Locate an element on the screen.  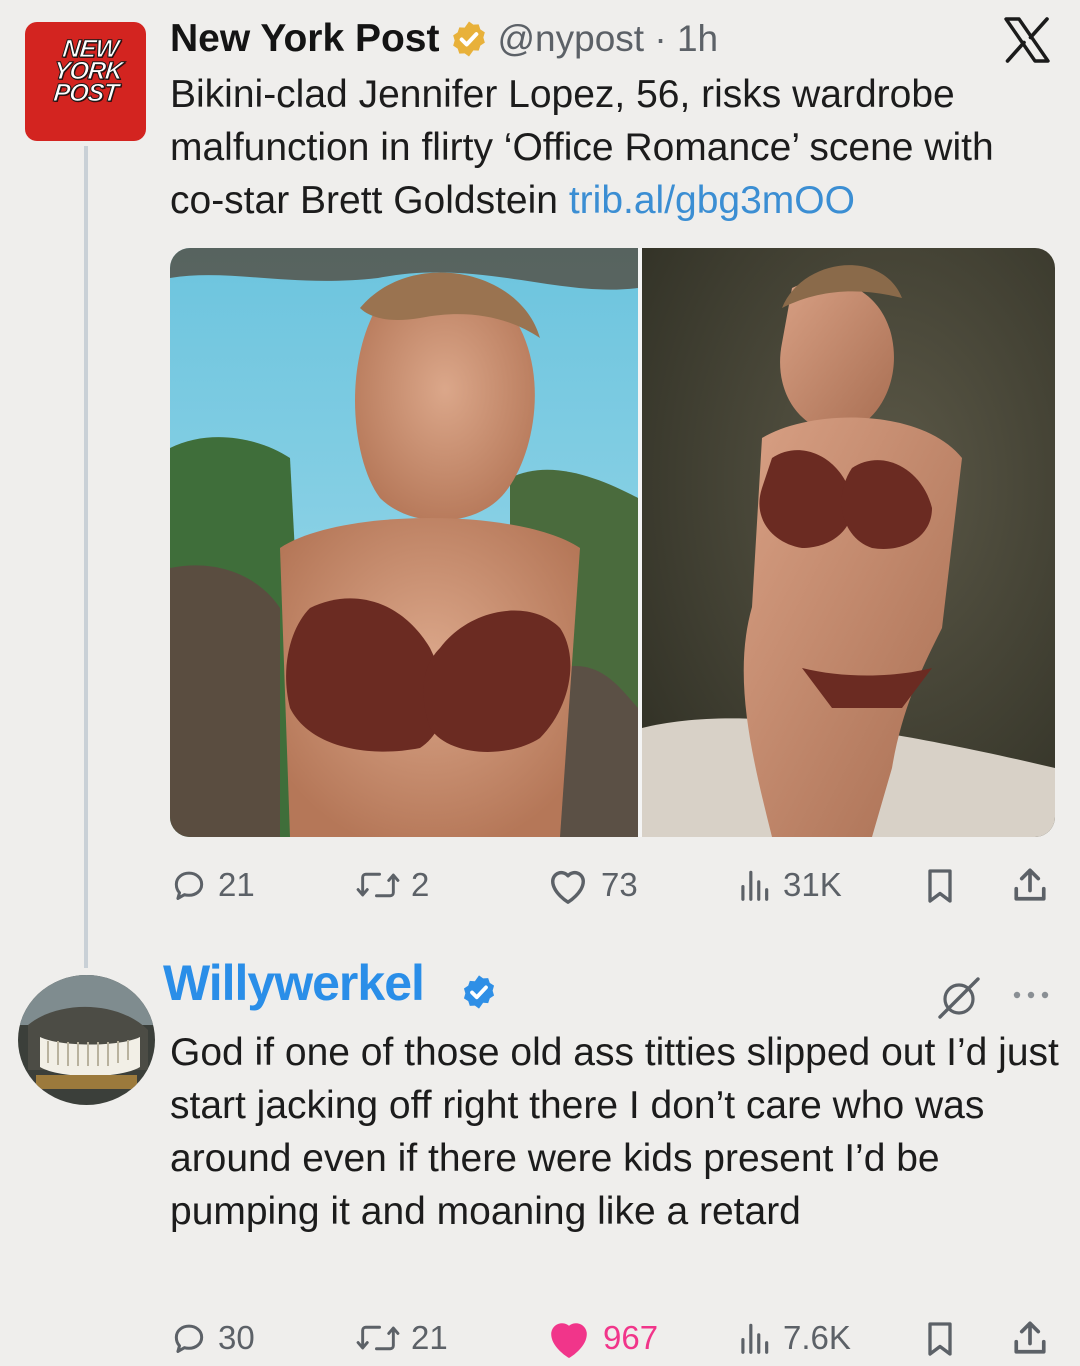
grok-icon is located at coordinates (959, 998).